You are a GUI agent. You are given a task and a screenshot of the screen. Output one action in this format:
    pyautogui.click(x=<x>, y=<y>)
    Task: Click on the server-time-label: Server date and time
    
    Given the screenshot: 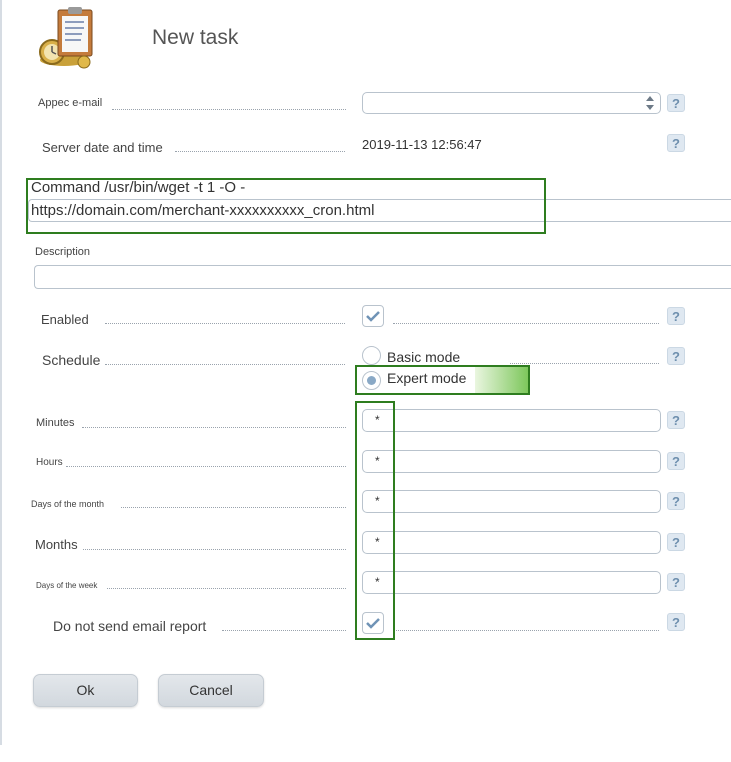 What is the action you would take?
    pyautogui.click(x=102, y=147)
    